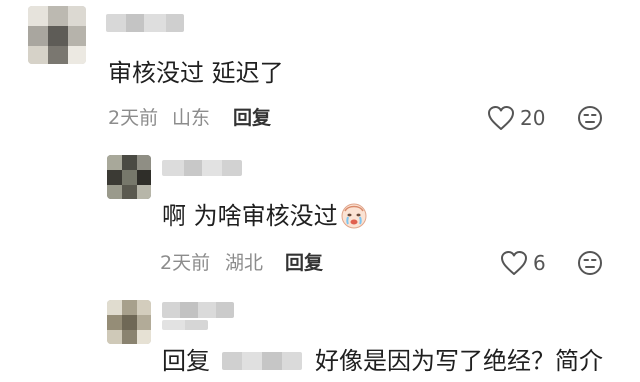 This screenshot has height=382, width=640. I want to click on reply-prefix: 回复, so click(186, 361).